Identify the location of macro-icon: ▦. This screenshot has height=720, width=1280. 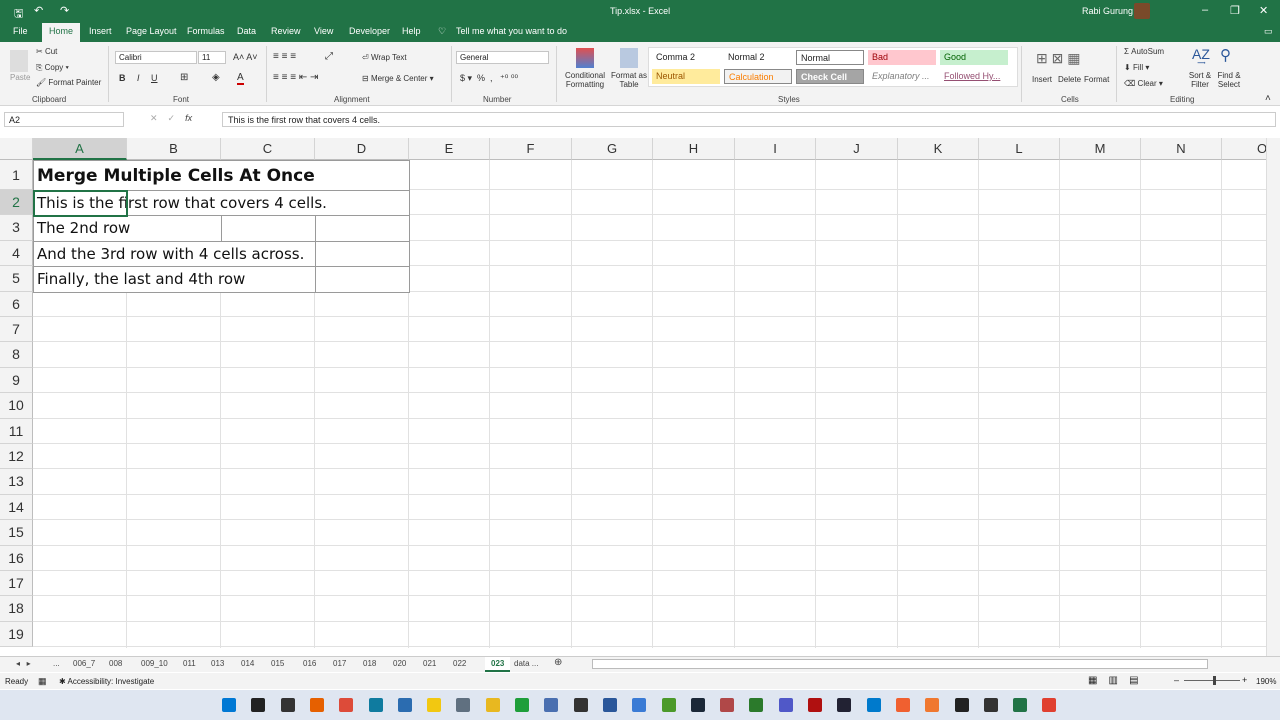
(42, 681).